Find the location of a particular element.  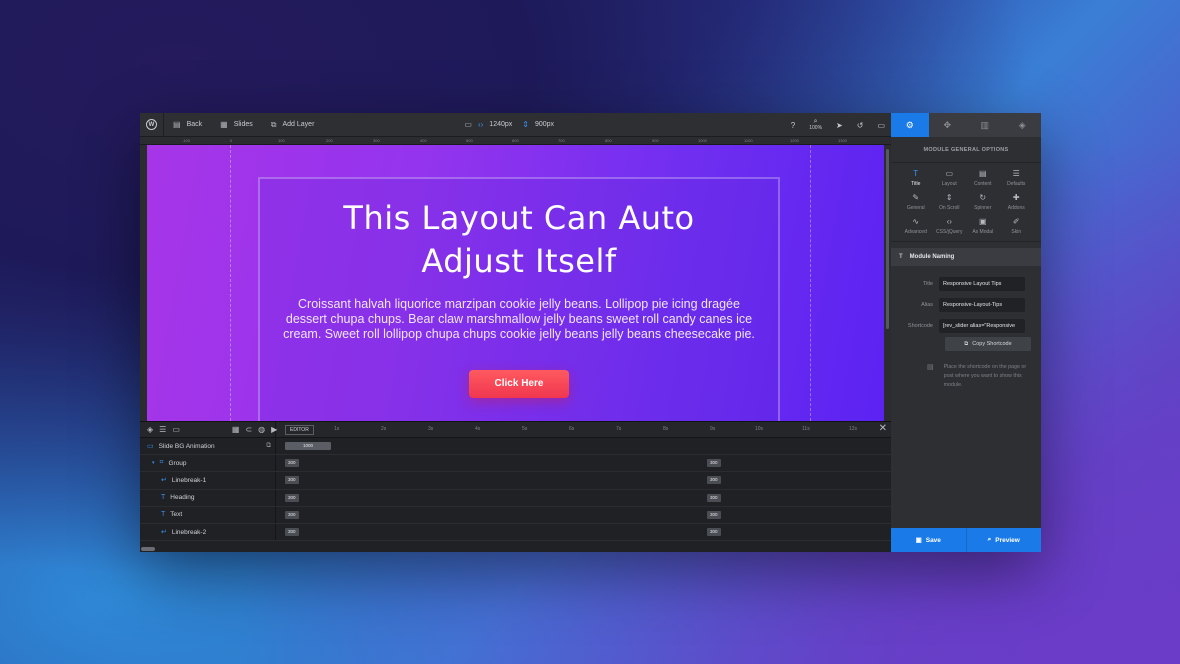

option-advanced: ∿ Advanced is located at coordinates (916, 226).